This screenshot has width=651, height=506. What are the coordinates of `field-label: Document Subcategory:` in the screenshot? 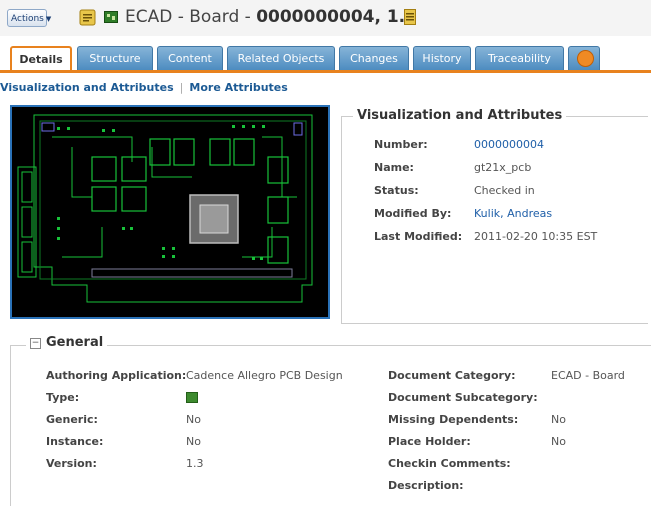 It's located at (463, 397).